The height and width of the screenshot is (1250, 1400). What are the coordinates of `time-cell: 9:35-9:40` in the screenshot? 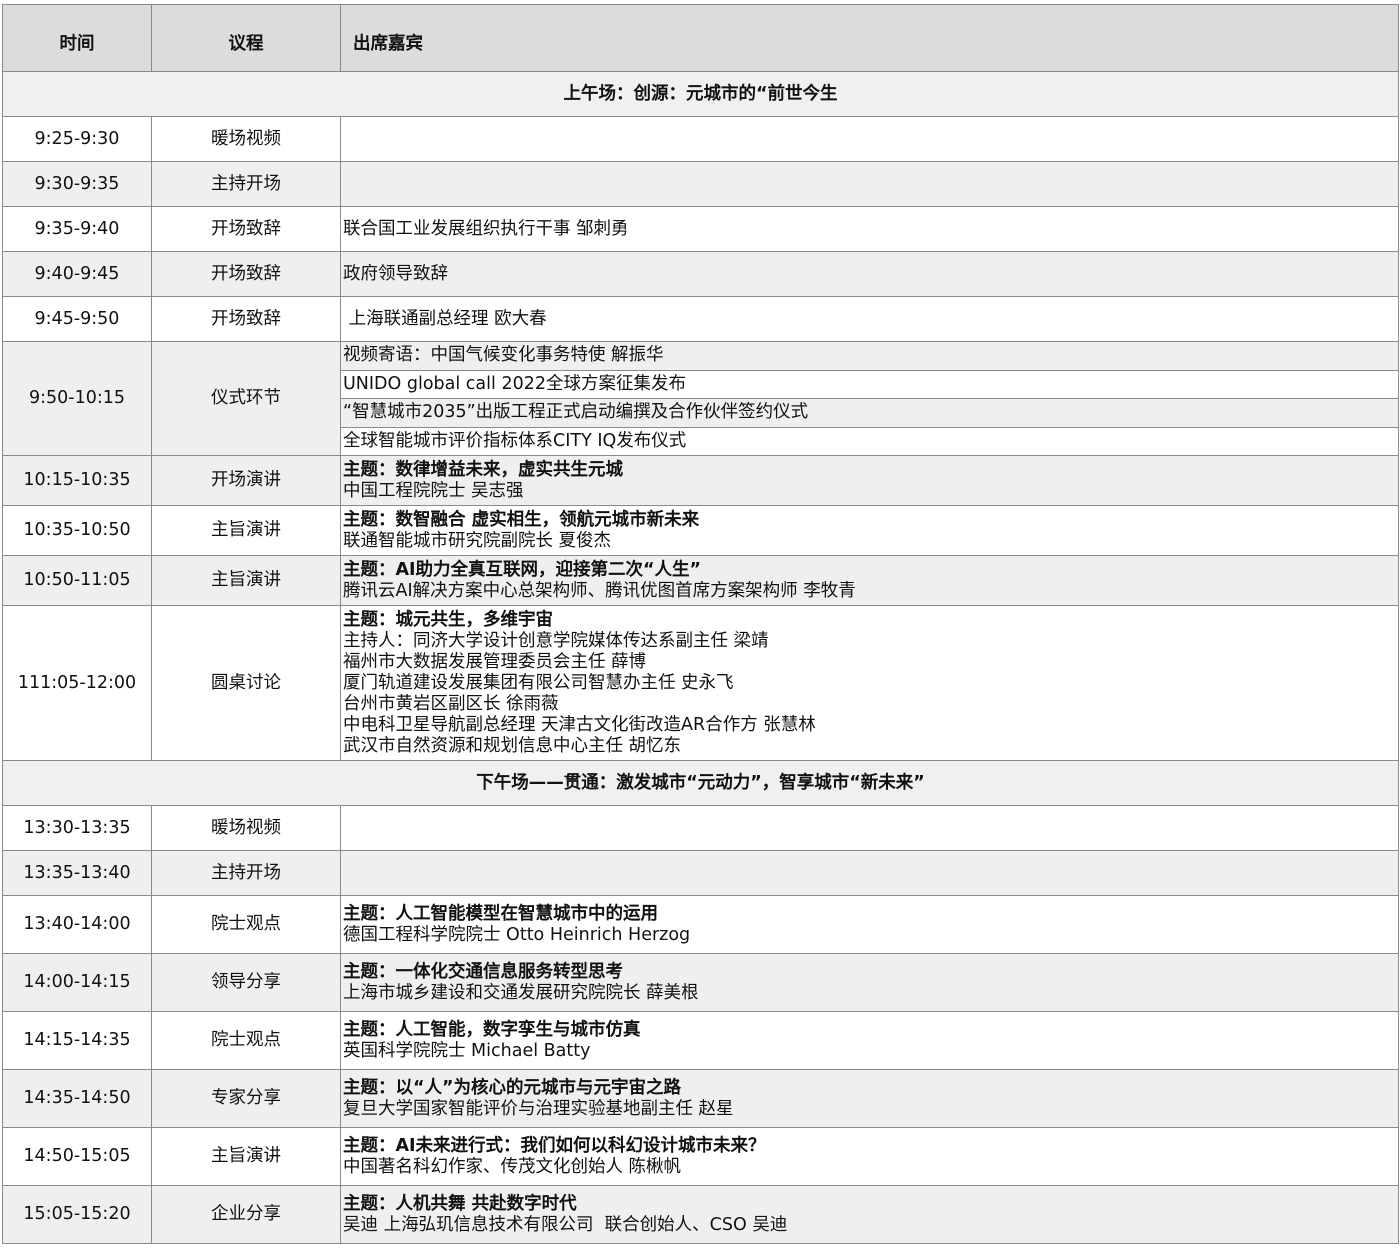 It's located at (77, 229).